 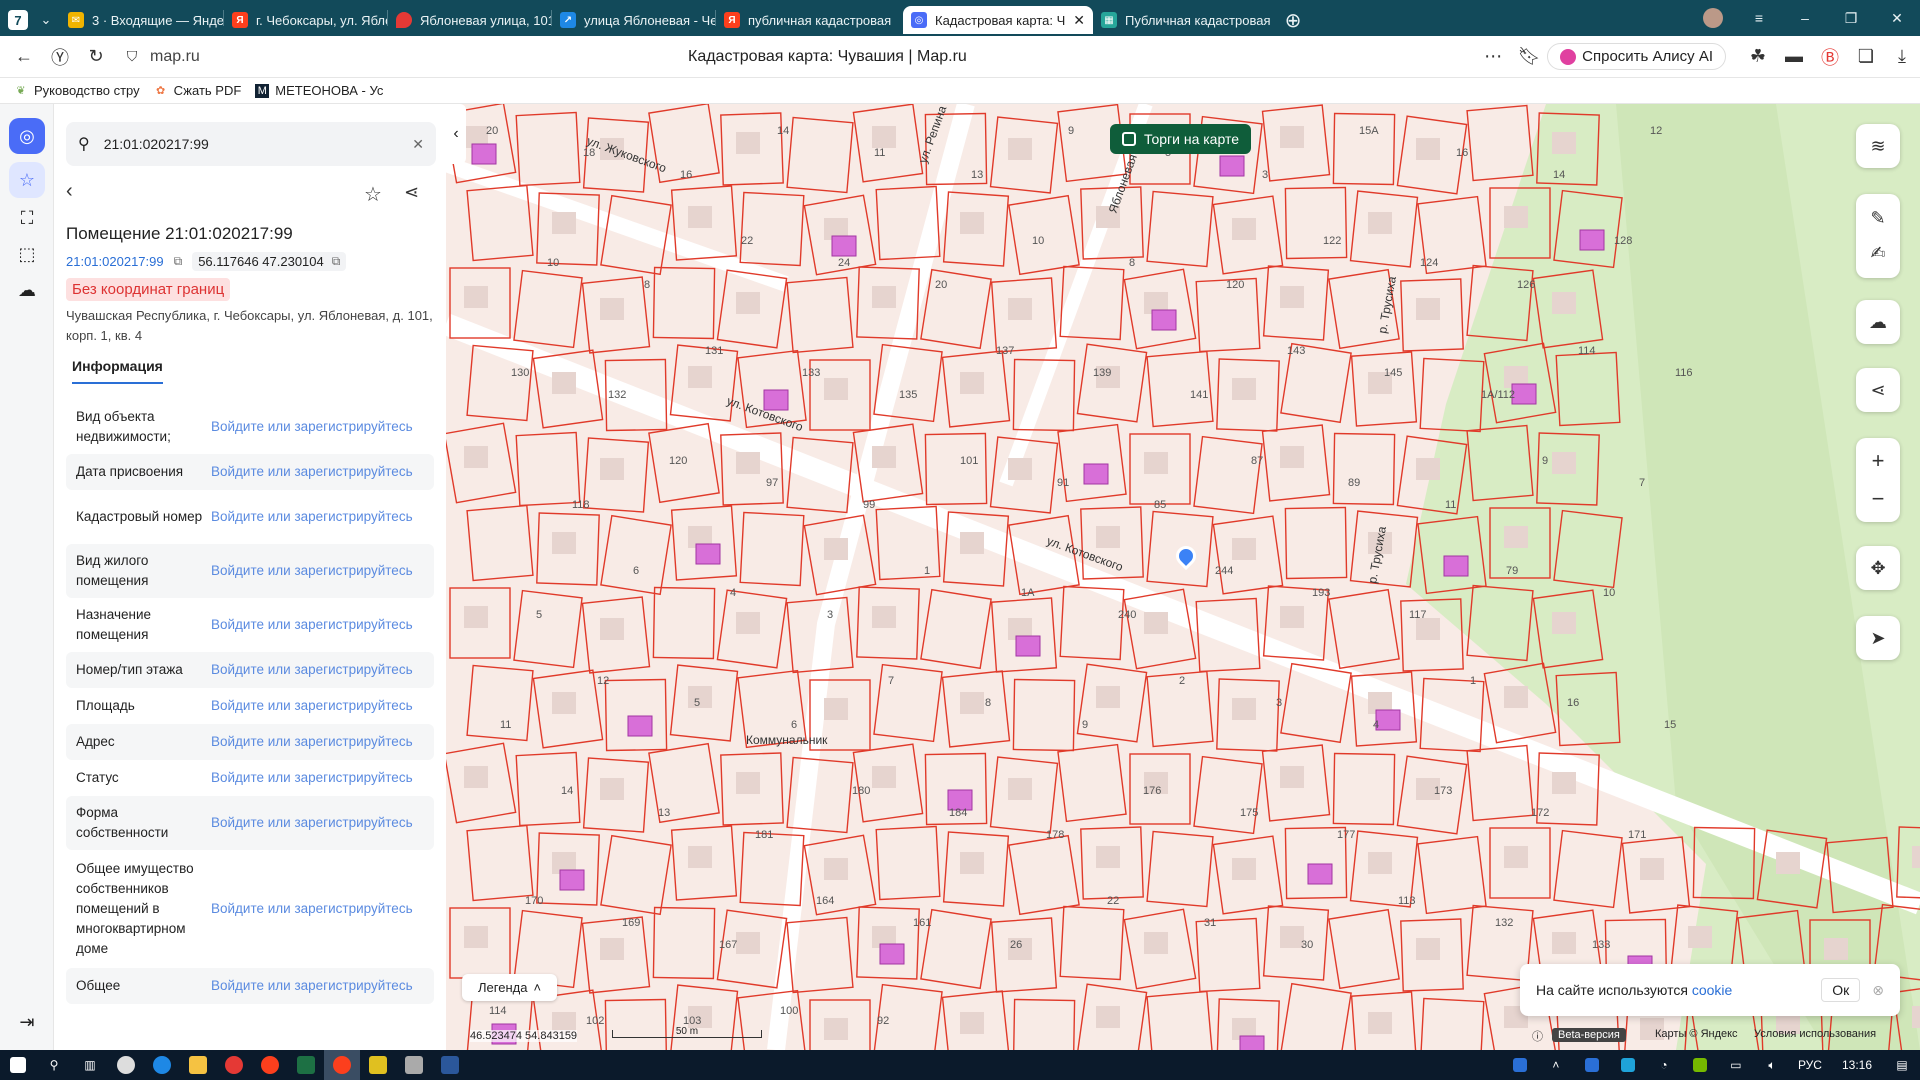 I want to click on upload-cloud-icon: ☁, so click(x=1878, y=322).